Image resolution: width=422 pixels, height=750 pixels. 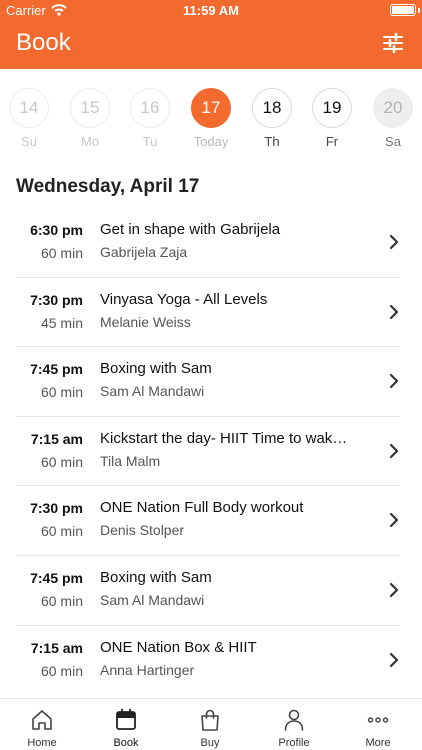 I want to click on day-number: 19, so click(x=332, y=108).